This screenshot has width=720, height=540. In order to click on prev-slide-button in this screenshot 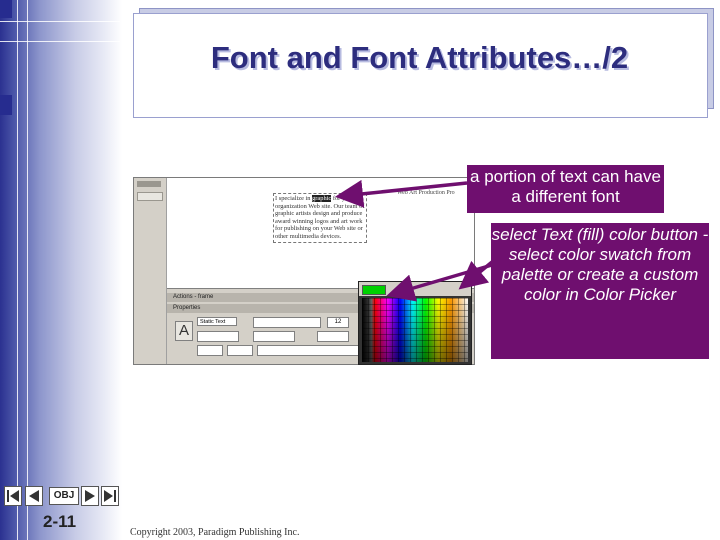, I will do `click(34, 496)`.